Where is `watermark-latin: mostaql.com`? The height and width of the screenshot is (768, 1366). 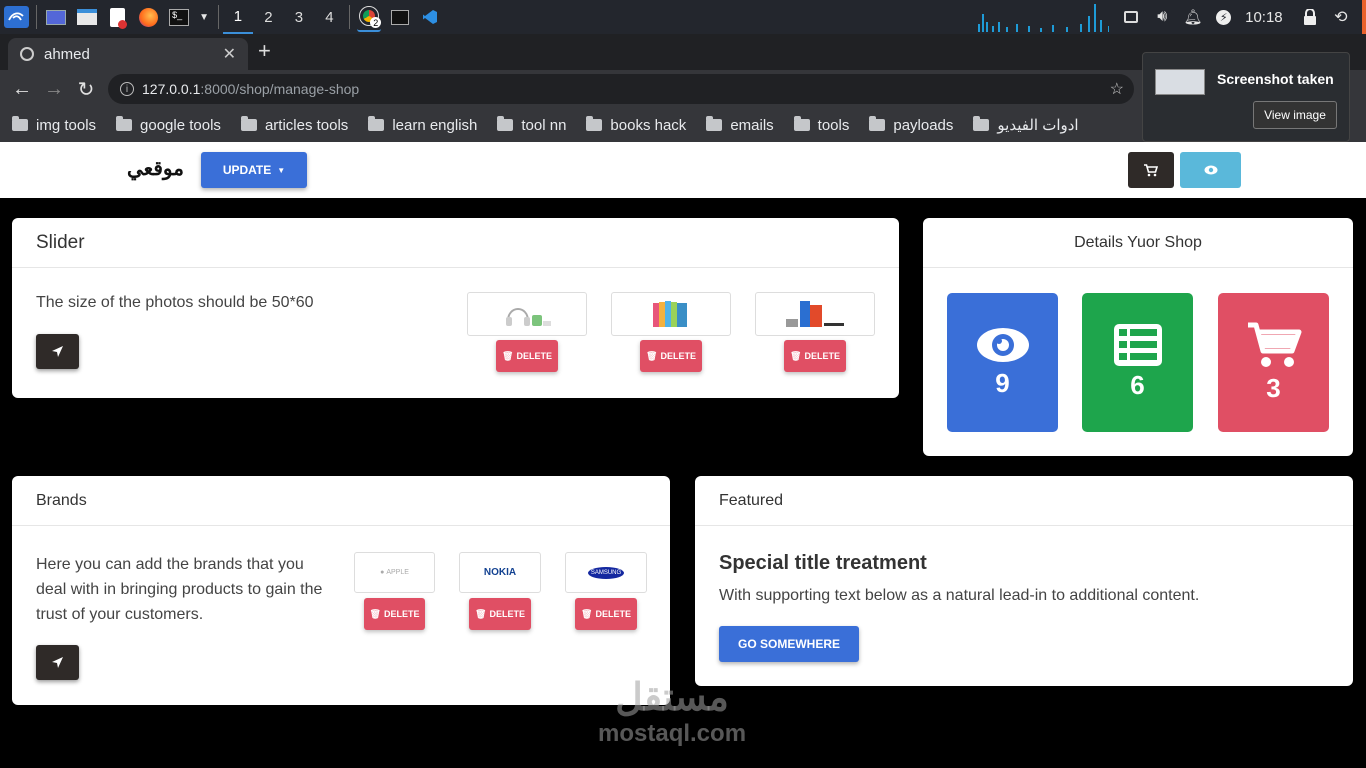
watermark-latin: mostaql.com is located at coordinates (672, 733).